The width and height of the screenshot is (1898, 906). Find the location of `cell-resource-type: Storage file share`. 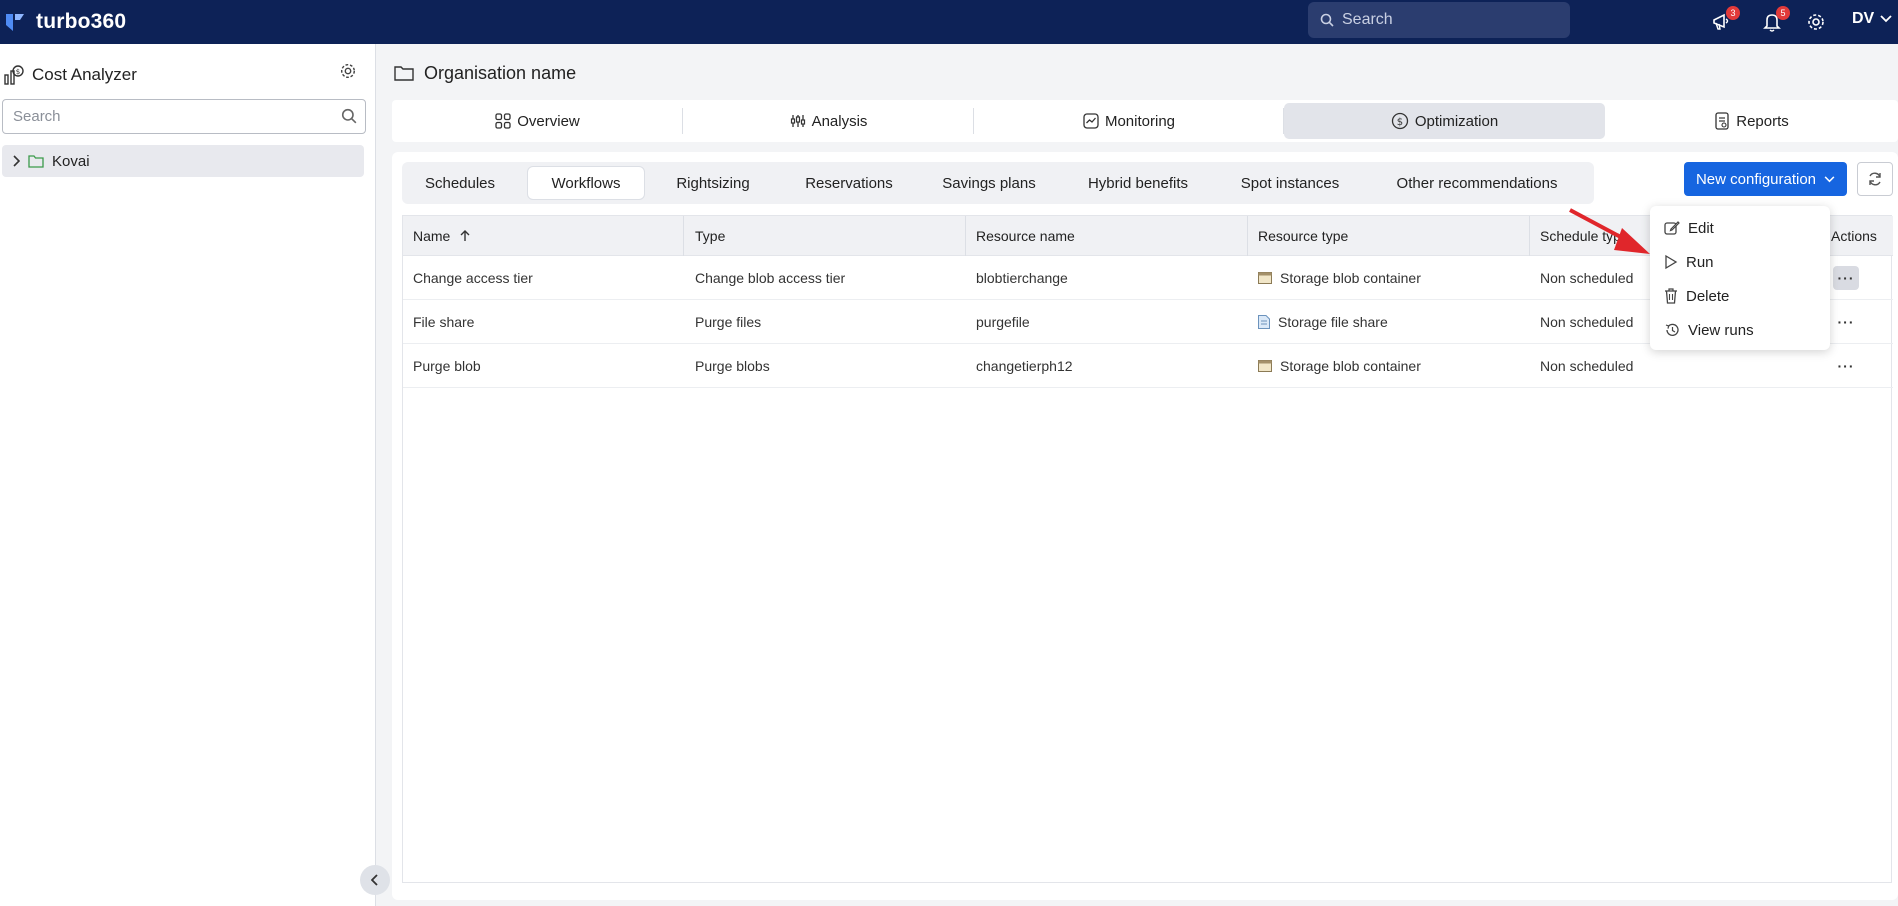

cell-resource-type: Storage file share is located at coordinates (1318, 322).